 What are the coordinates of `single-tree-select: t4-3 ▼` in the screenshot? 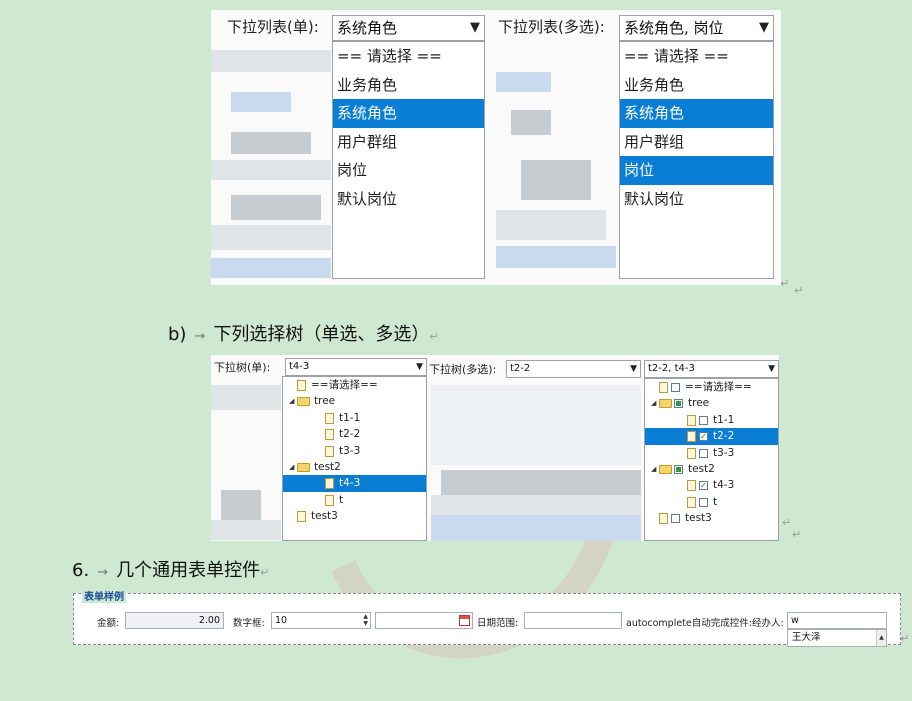 It's located at (356, 367).